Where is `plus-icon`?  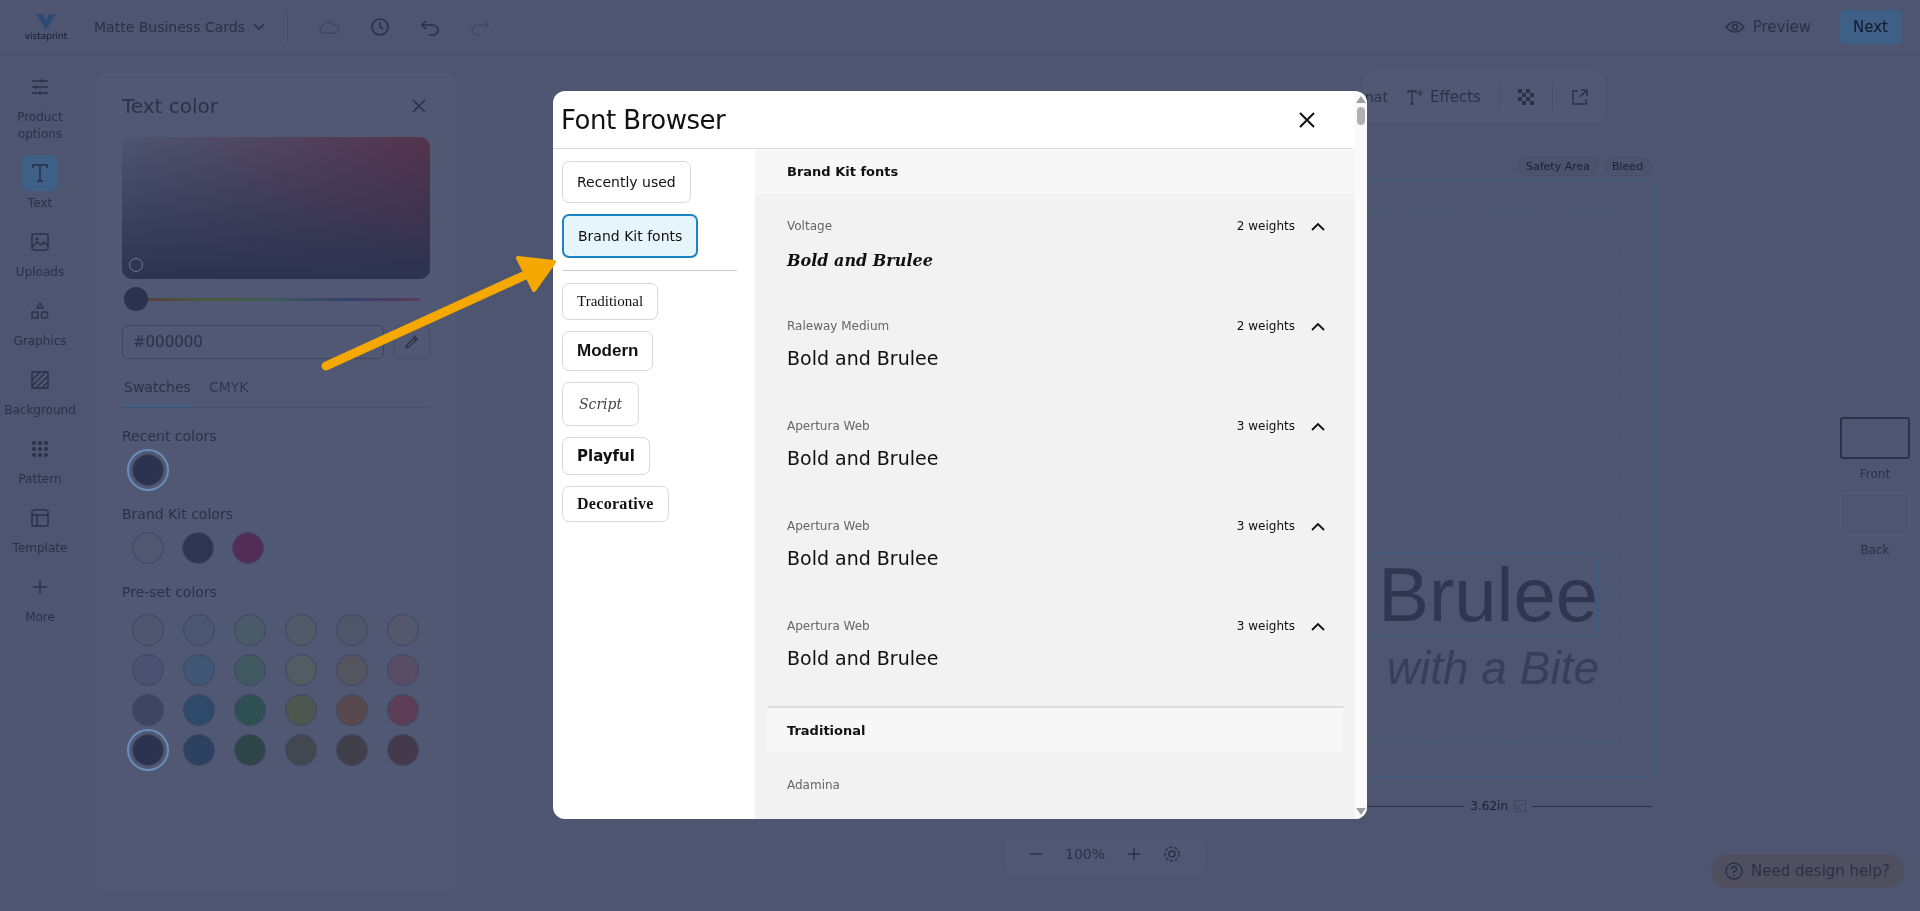
plus-icon is located at coordinates (40, 587).